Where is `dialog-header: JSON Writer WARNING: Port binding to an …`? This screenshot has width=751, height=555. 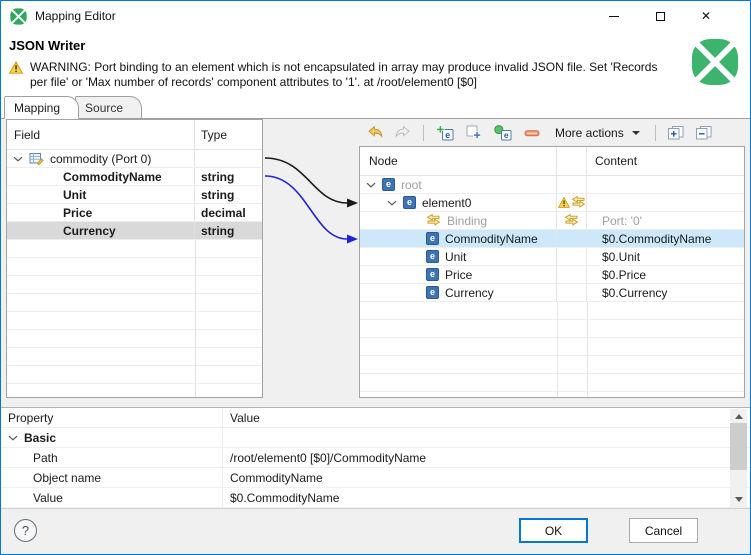 dialog-header: JSON Writer WARNING: Port binding to an … is located at coordinates (375, 64).